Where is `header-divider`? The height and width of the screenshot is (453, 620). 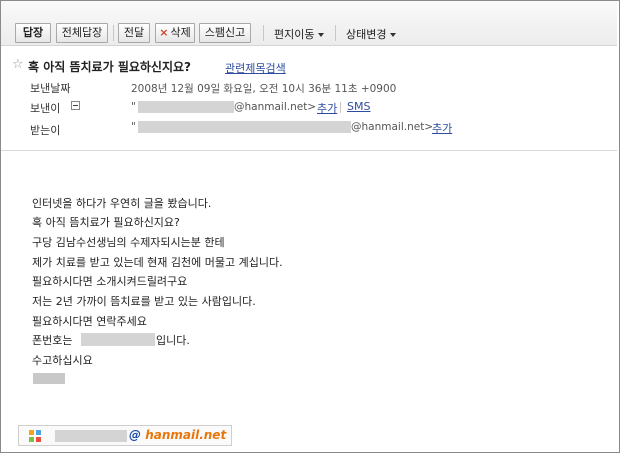 header-divider is located at coordinates (309, 150).